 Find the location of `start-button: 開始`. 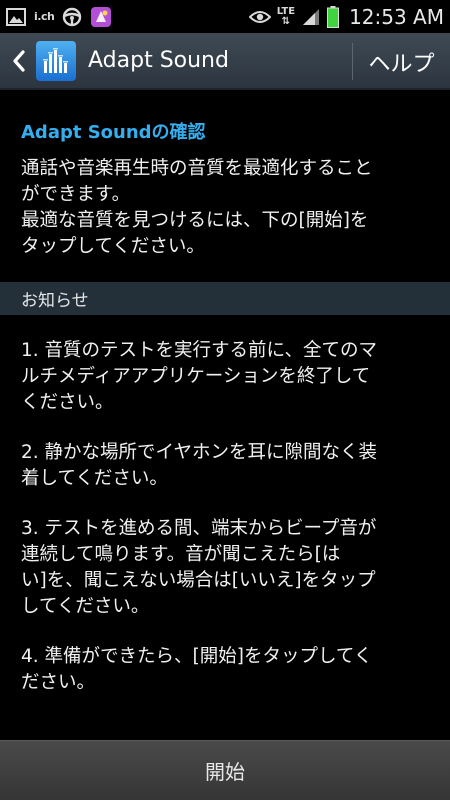

start-button: 開始 is located at coordinates (225, 770).